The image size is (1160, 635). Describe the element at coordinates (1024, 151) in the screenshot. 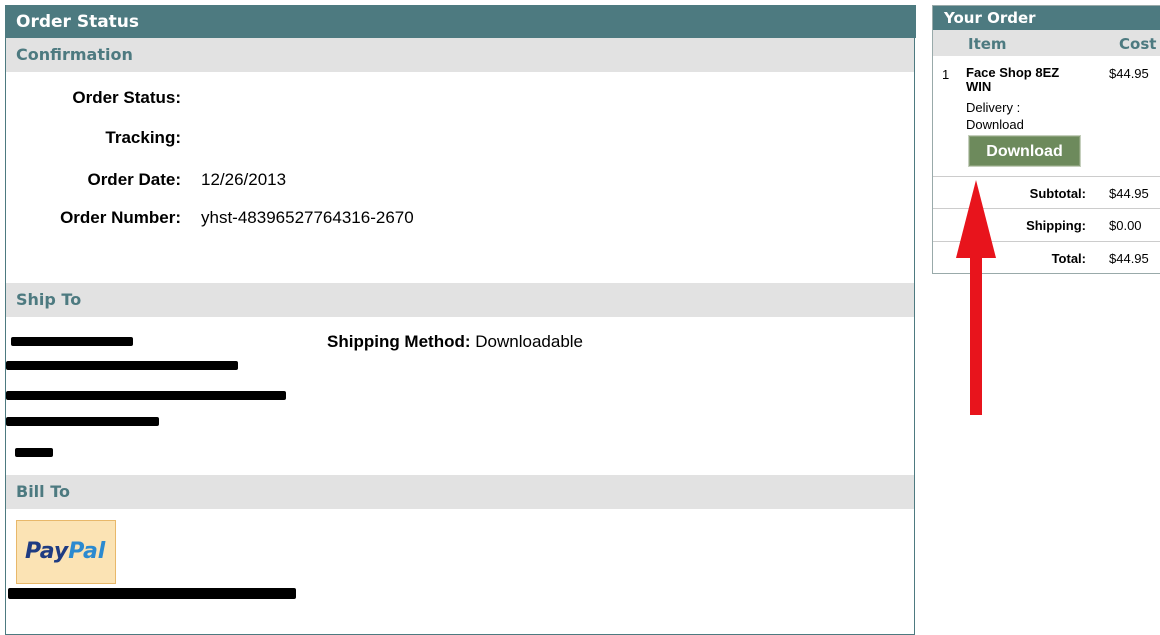

I see `download-button: Download` at that location.